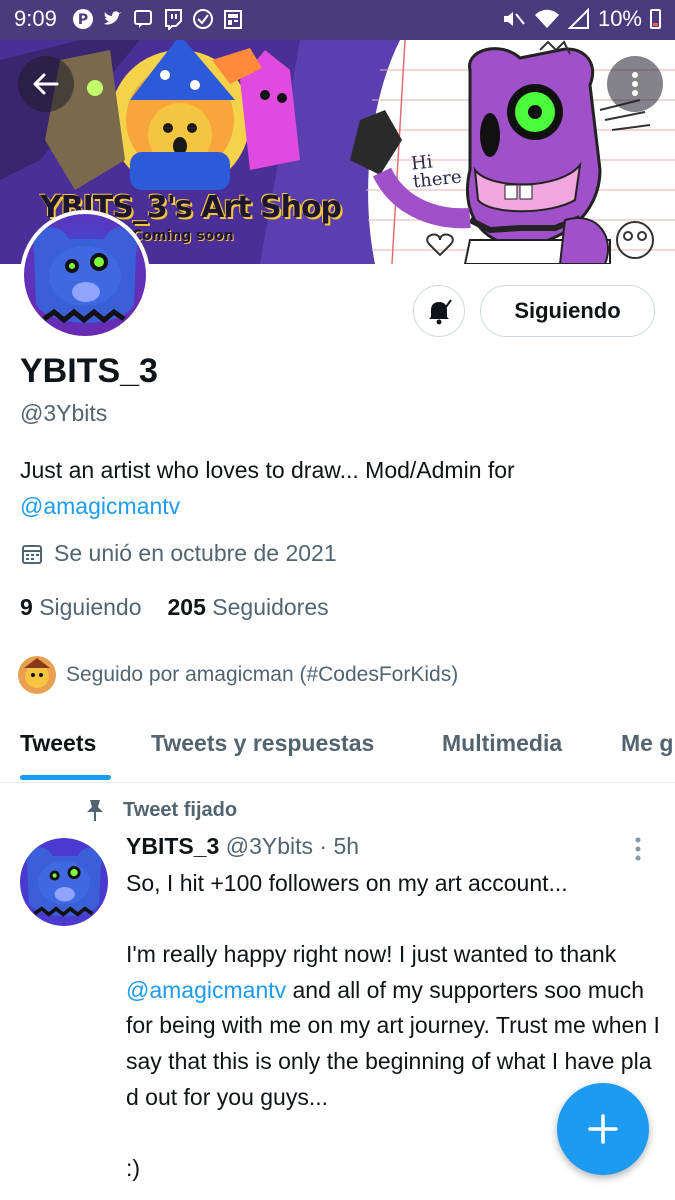 Image resolution: width=675 pixels, height=1200 pixels. What do you see at coordinates (270, 607) in the screenshot?
I see `followers-label: Seguidores` at bounding box center [270, 607].